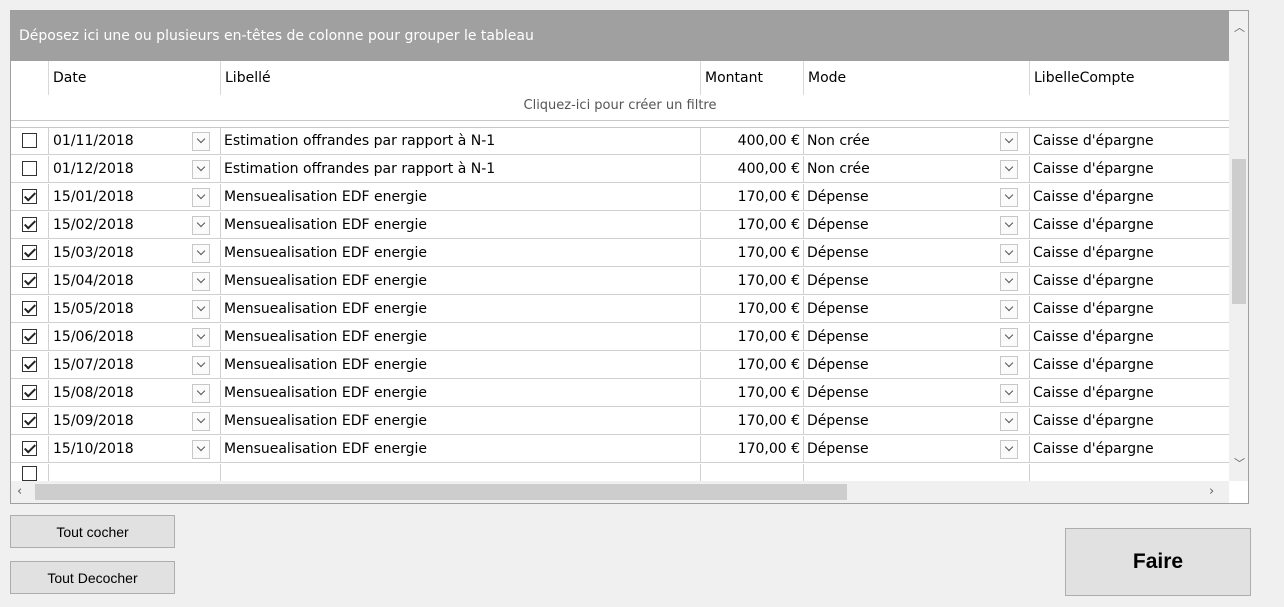  Describe the element at coordinates (751, 473) in the screenshot. I see `montant-cell` at that location.